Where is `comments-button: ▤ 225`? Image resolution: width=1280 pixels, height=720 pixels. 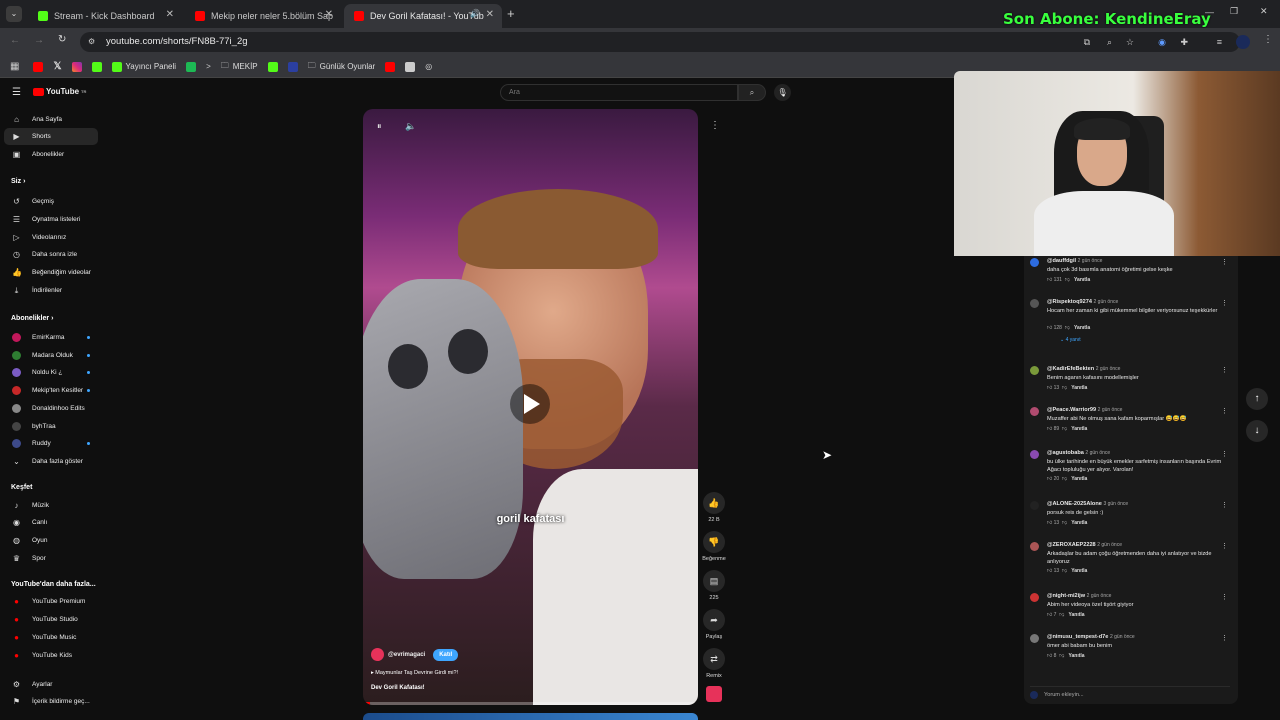 comments-button: ▤ 225 is located at coordinates (714, 585).